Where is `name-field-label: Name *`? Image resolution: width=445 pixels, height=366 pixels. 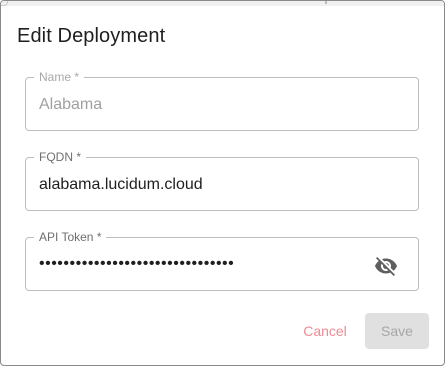 name-field-label: Name * is located at coordinates (59, 77).